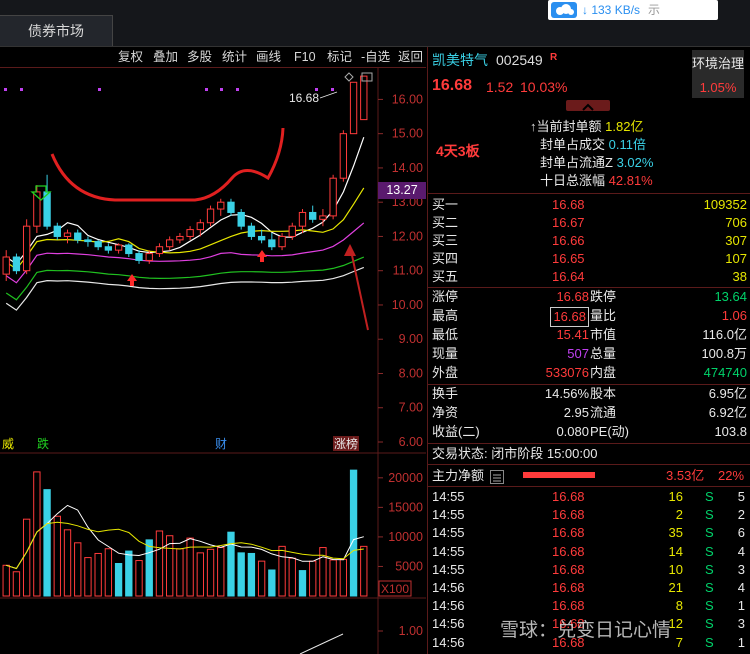 Image resolution: width=750 pixels, height=654 pixels. I want to click on hand-drawn-curve, so click(167, 164).